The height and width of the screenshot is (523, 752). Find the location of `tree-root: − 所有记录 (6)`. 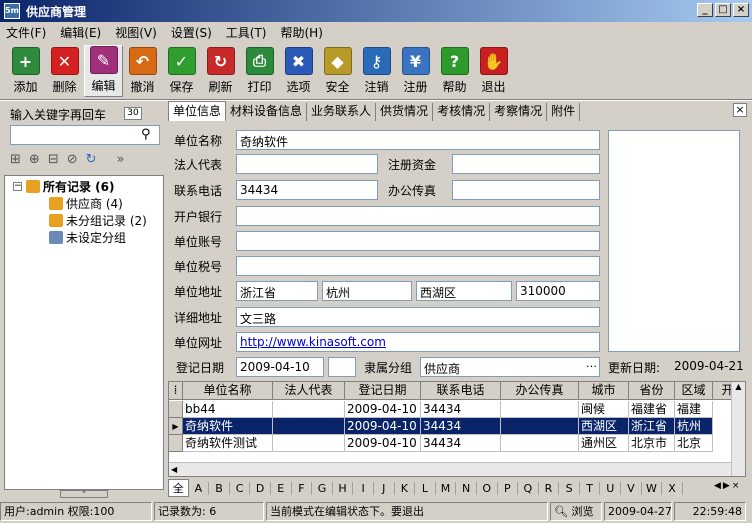

tree-root: − 所有记录 (6) is located at coordinates (64, 186).